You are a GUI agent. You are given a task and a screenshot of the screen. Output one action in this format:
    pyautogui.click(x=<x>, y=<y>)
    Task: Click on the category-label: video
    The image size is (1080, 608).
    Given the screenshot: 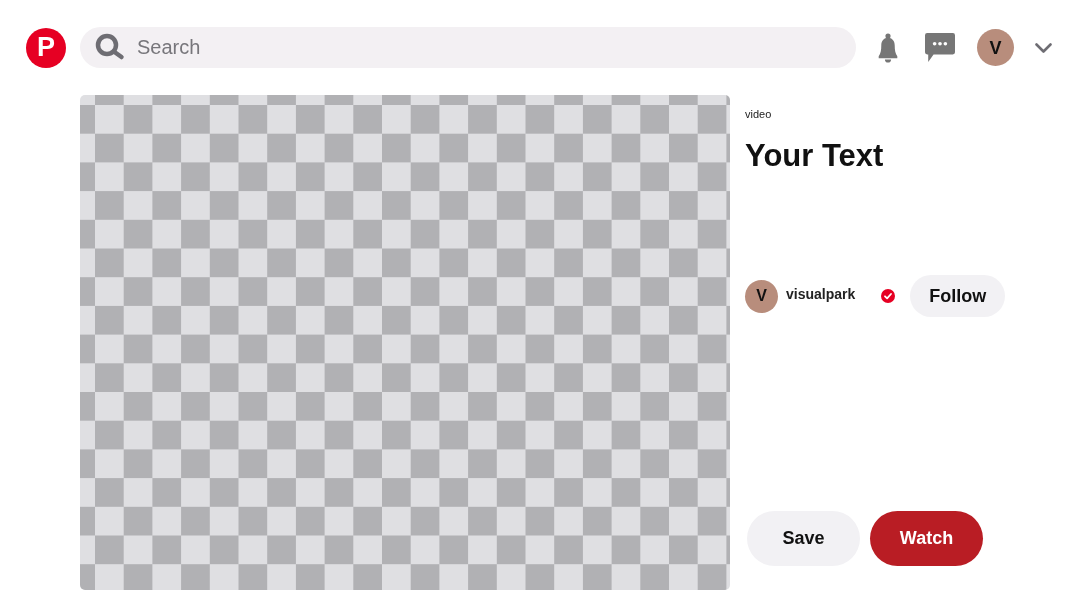 What is the action you would take?
    pyautogui.click(x=758, y=114)
    